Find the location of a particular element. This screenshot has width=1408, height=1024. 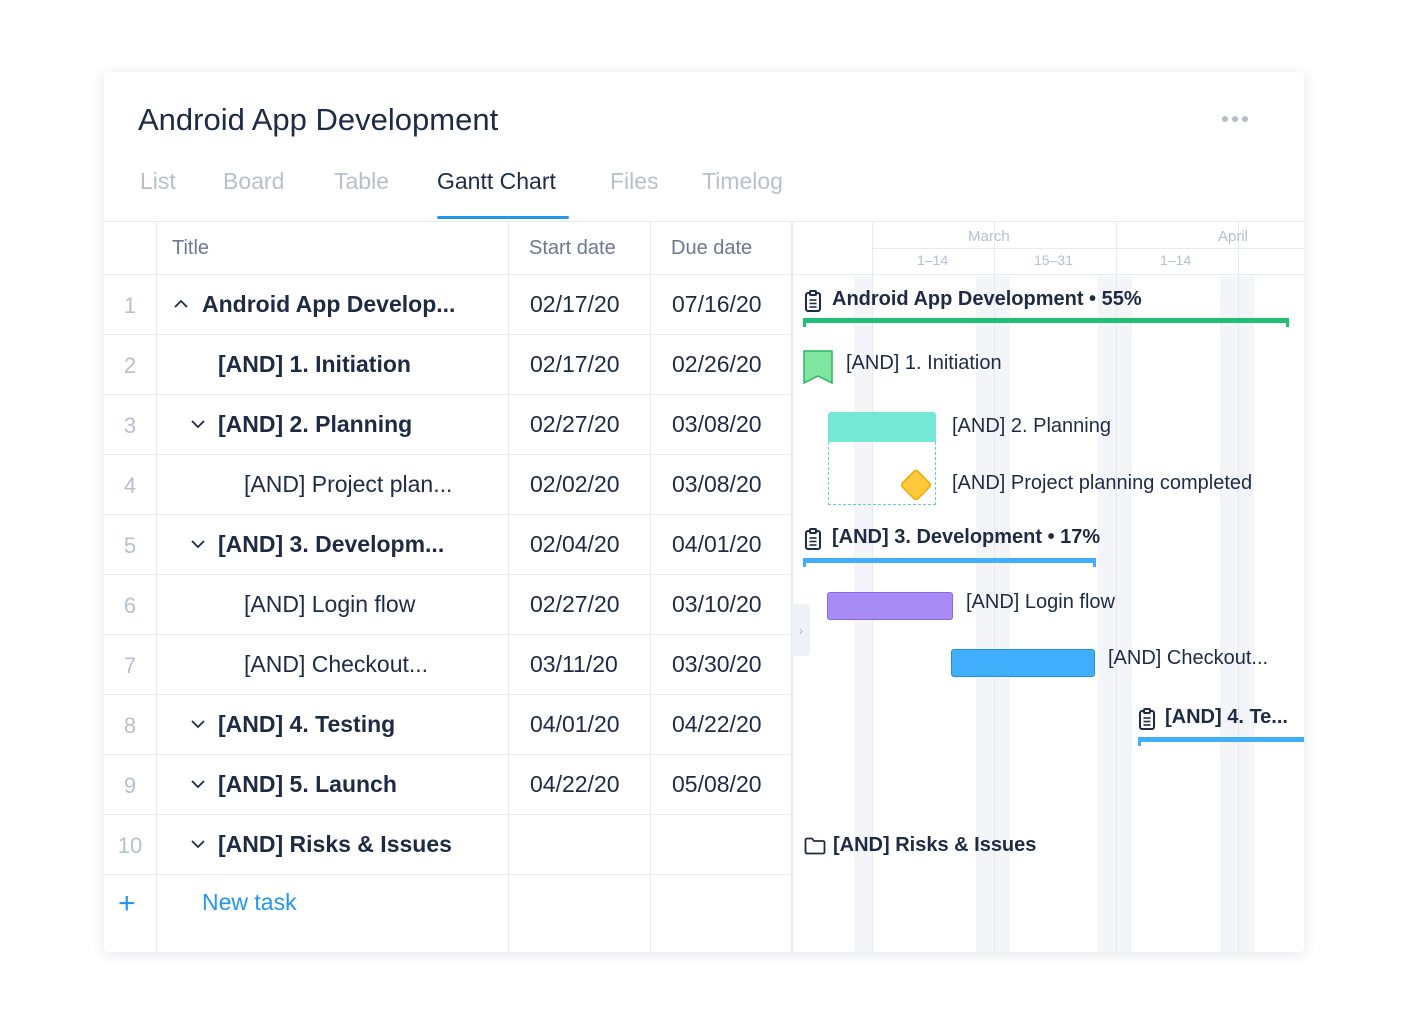

gantt-bar-testing is located at coordinates (1221, 739).